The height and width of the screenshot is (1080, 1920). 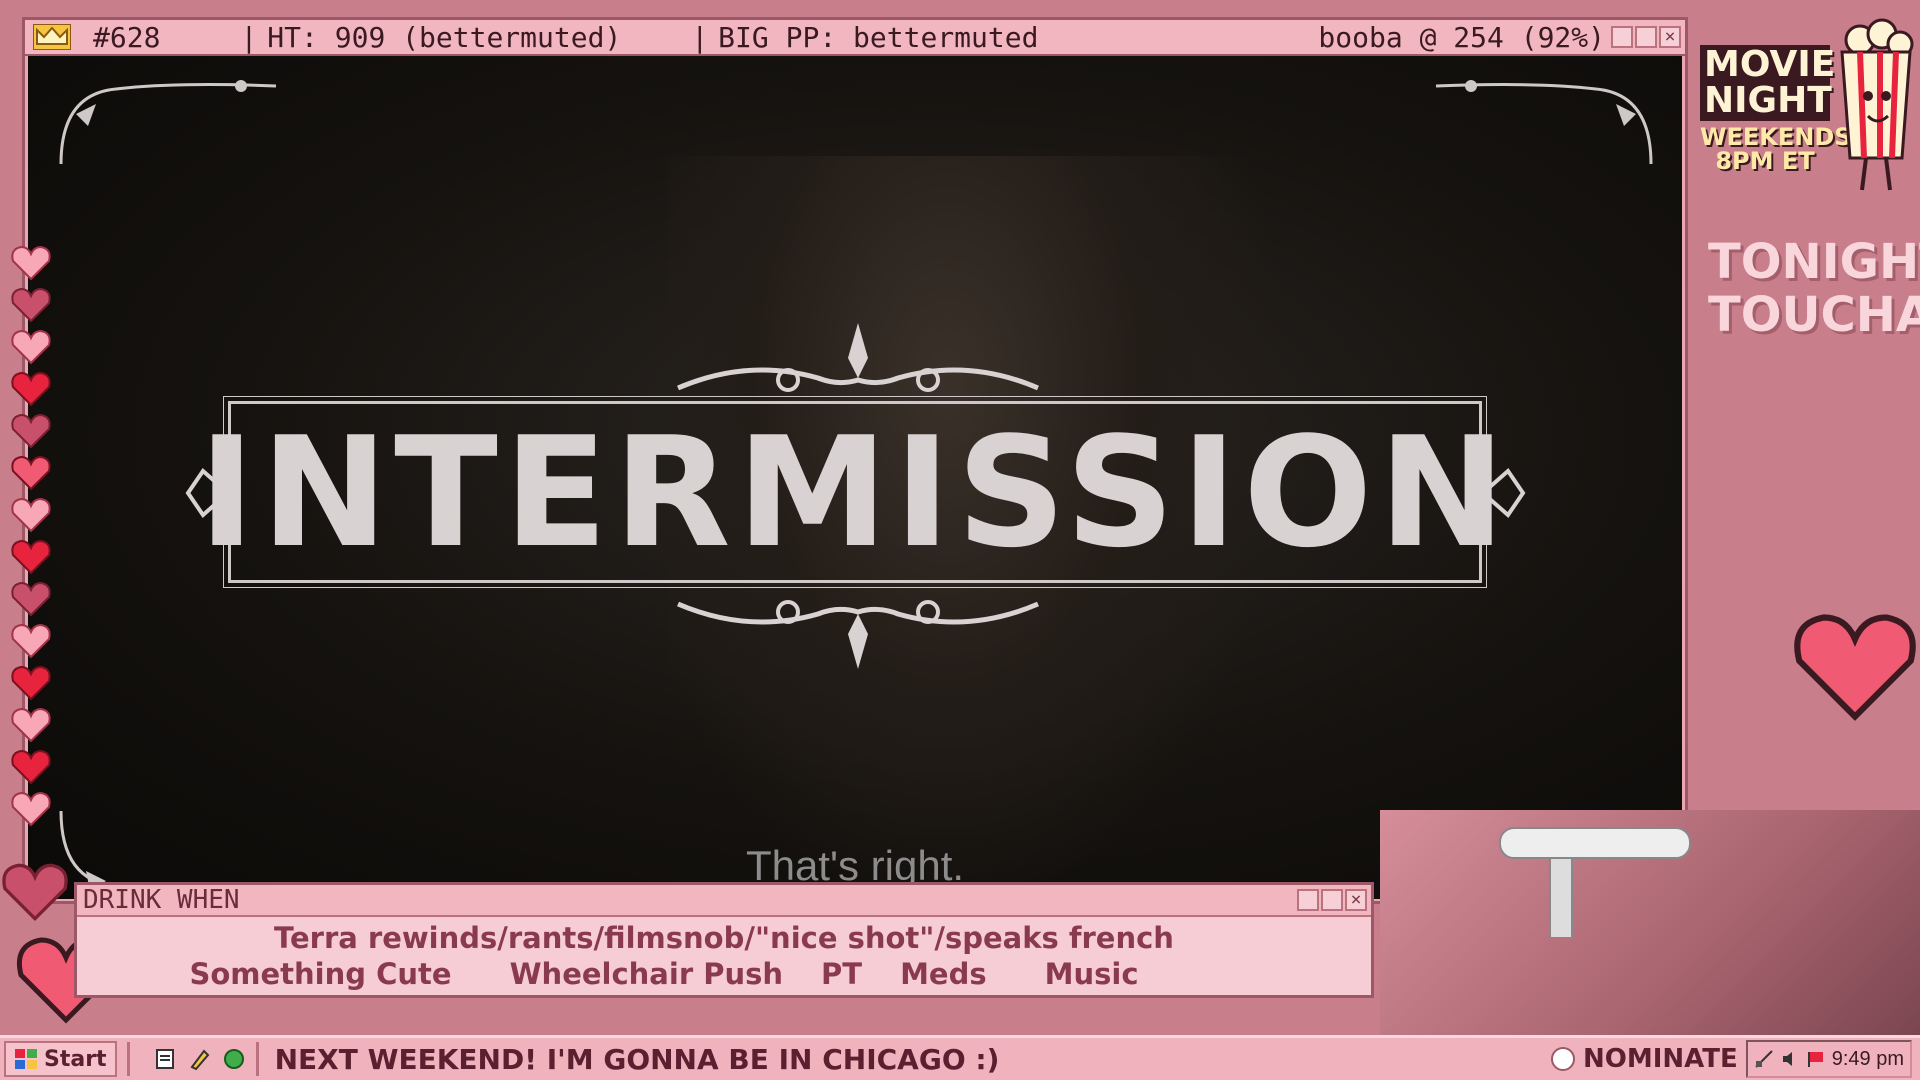 I want to click on big-pp-label: BIG PP: bettermuted, so click(x=878, y=37).